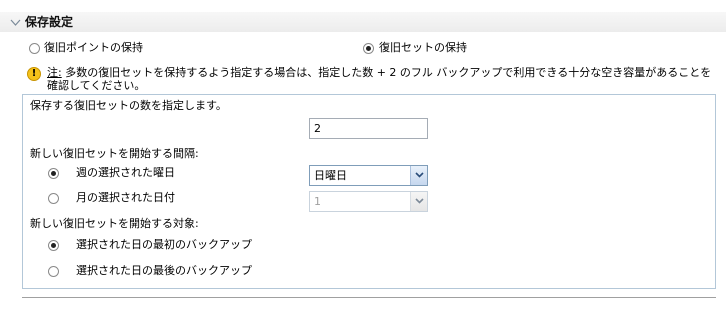  I want to click on keep-recovery-points-label: 復旧ポイントの保持, so click(93, 48).